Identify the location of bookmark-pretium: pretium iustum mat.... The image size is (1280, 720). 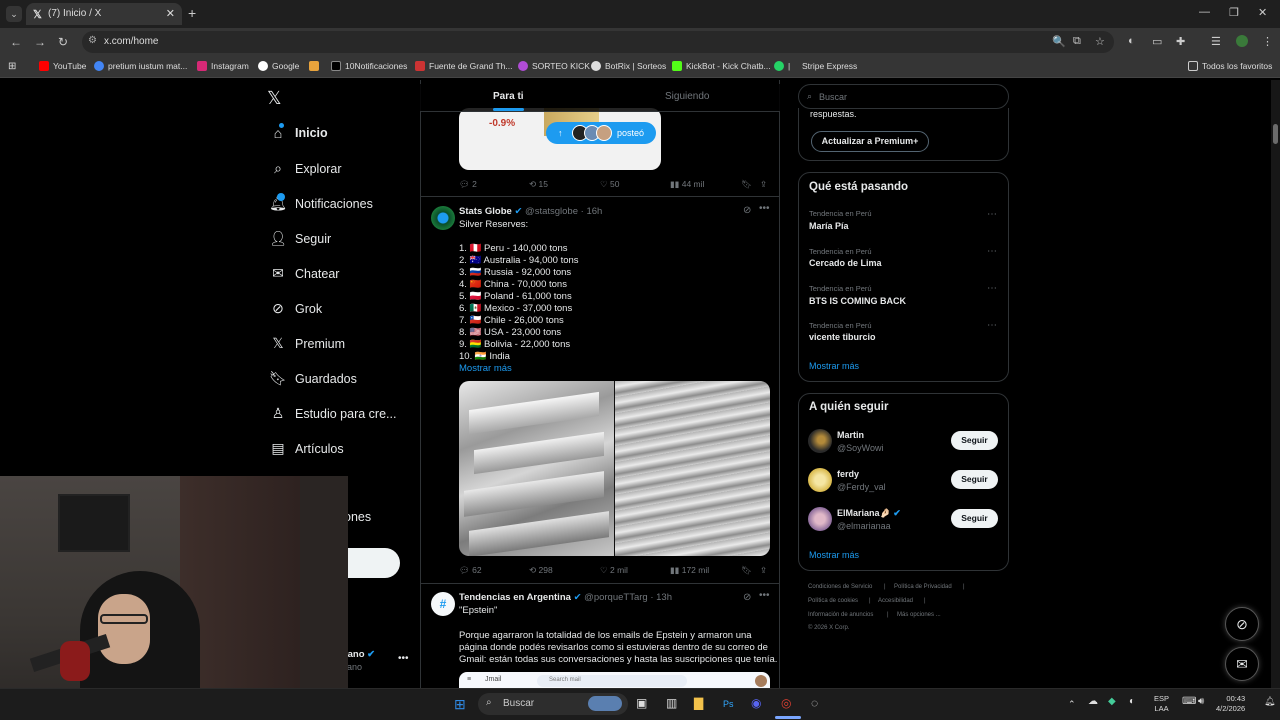
(140, 66).